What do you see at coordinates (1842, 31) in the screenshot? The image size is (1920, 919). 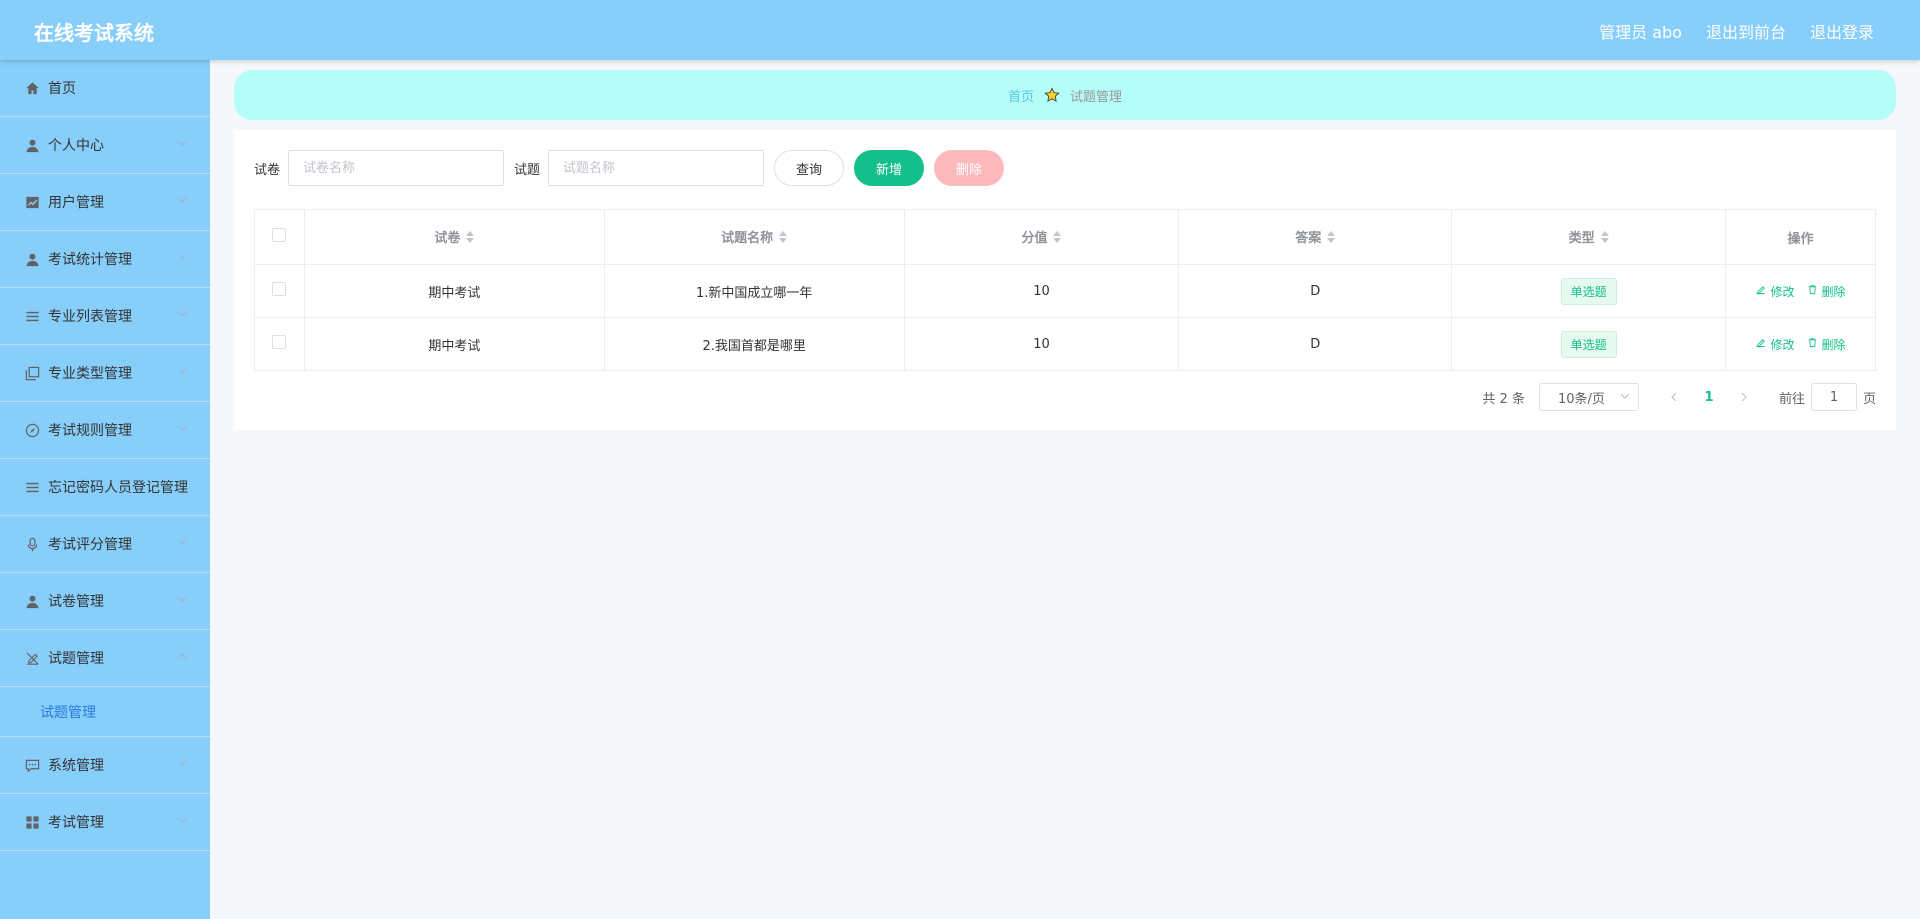 I see `logout-link: 退出登录` at bounding box center [1842, 31].